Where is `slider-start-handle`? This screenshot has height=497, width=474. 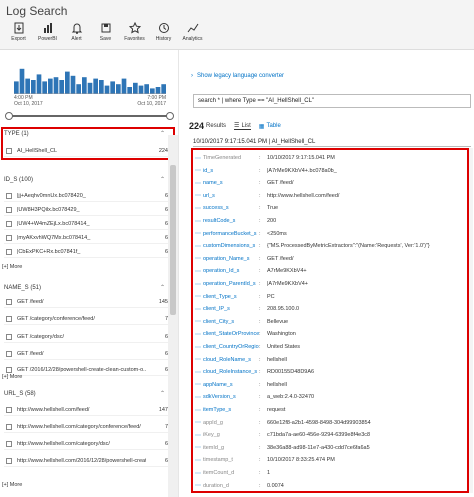
slider-start-handle is located at coordinates (9, 116).